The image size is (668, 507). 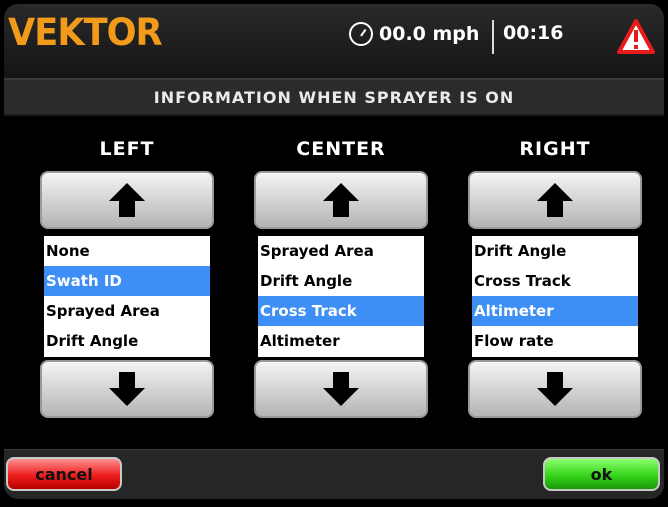 I want to click on page-title: INFORMATION WHEN SPRAYER IS ON, so click(x=334, y=97).